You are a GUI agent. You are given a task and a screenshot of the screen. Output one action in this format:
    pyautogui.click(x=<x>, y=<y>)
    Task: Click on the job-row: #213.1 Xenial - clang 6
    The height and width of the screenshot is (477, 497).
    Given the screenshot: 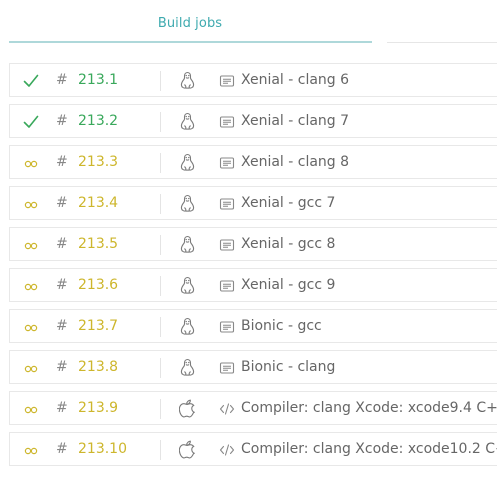 What is the action you would take?
    pyautogui.click(x=253, y=80)
    